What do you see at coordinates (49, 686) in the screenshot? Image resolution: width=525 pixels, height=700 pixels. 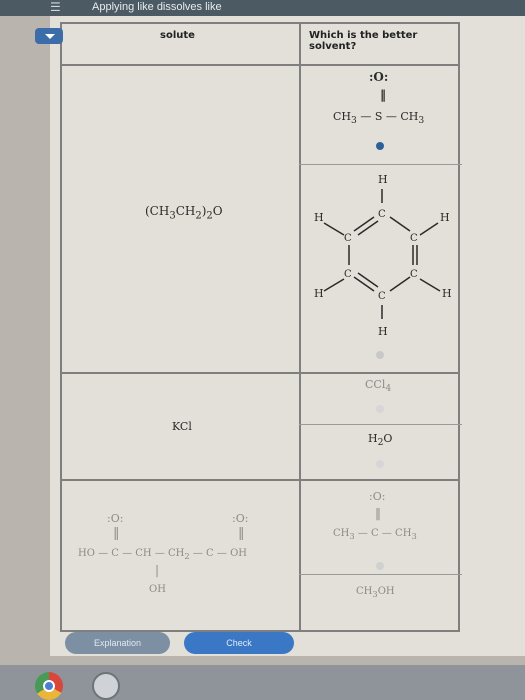 I see `chrome-icon` at bounding box center [49, 686].